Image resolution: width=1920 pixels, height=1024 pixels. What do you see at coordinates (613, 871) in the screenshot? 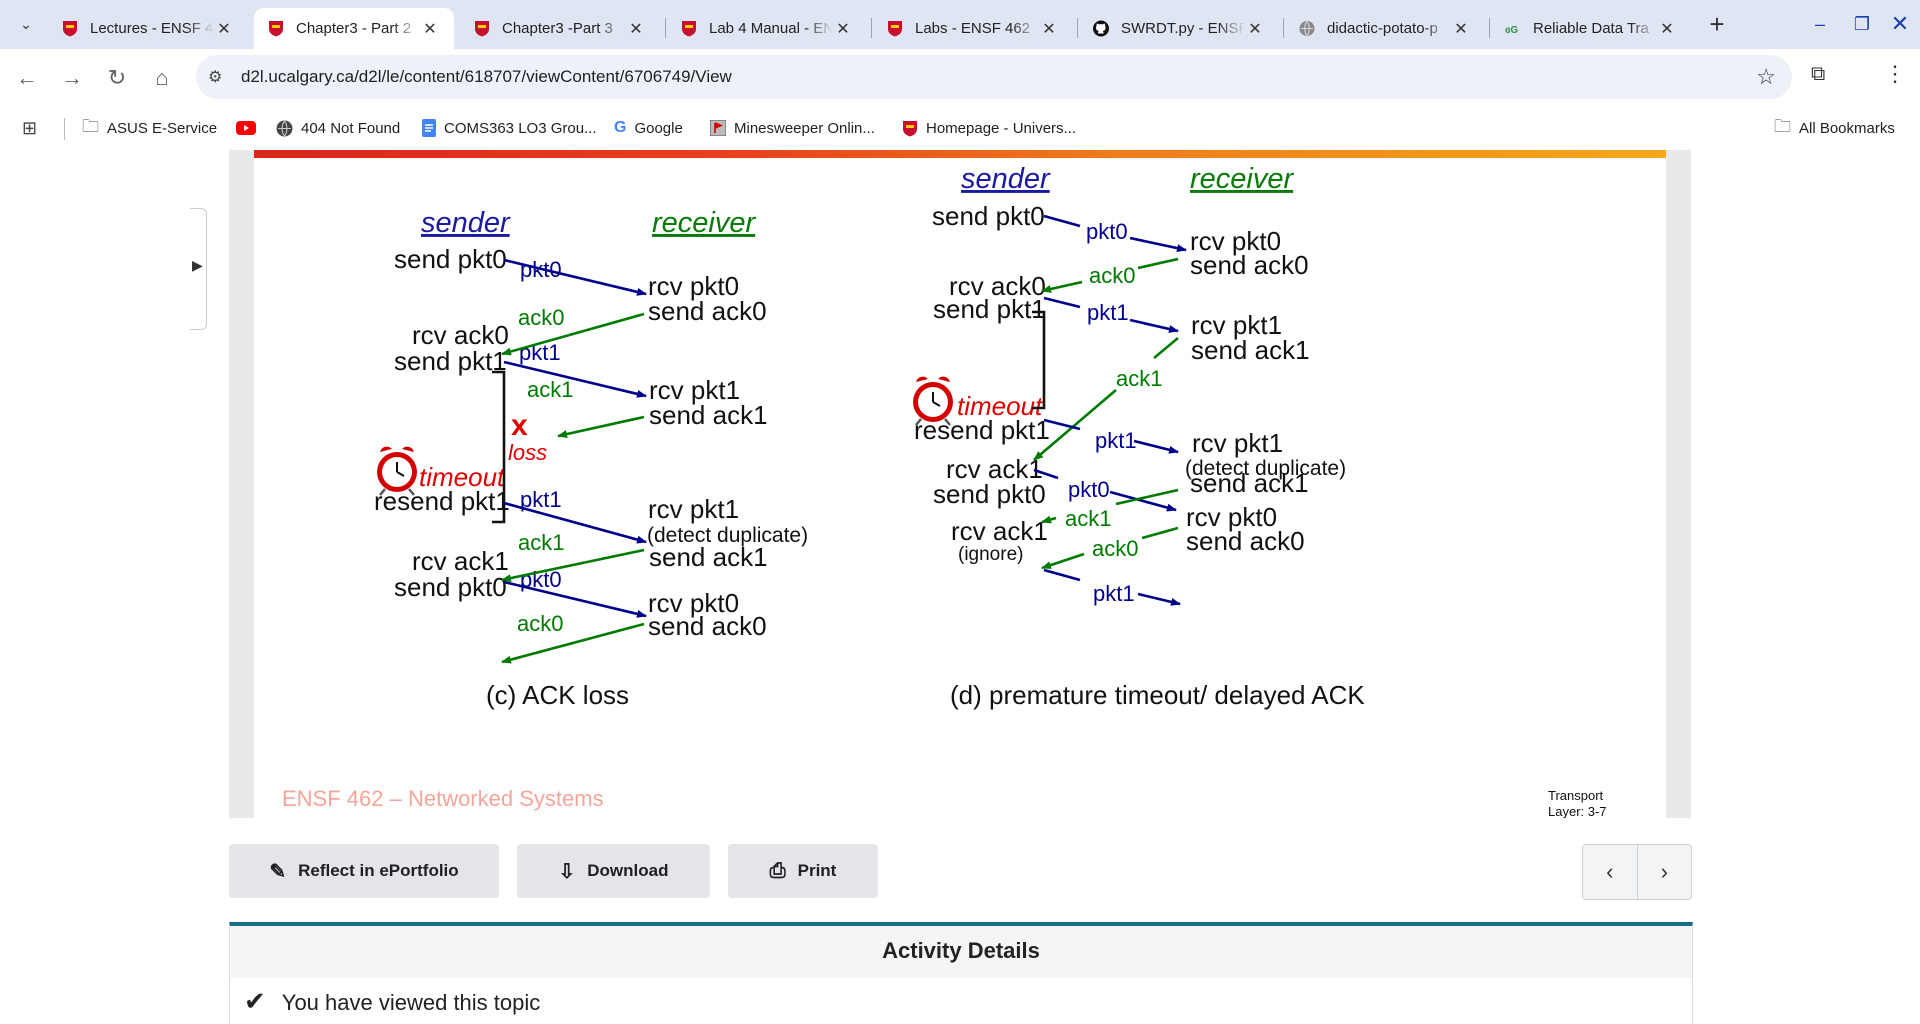
I see `download-button: ⇩ Download` at bounding box center [613, 871].